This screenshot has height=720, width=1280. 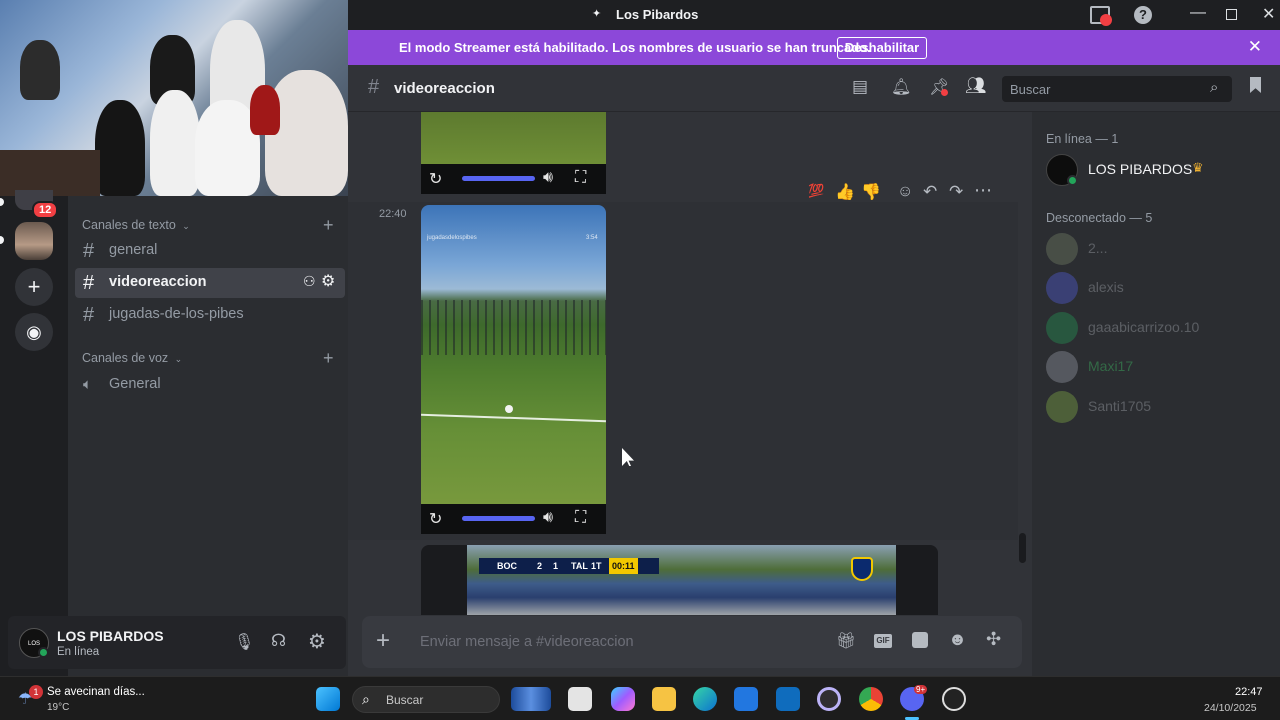 What do you see at coordinates (36, 692) in the screenshot?
I see `weather-badge: 1` at bounding box center [36, 692].